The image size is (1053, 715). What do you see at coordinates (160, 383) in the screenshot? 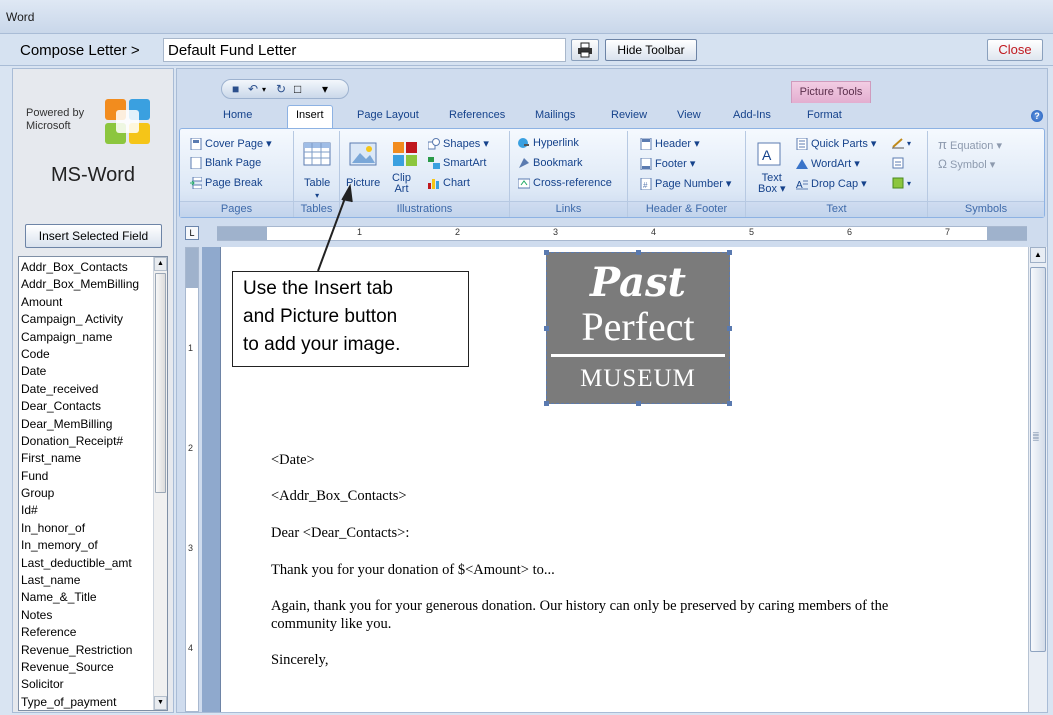
I see `scroll-thumb` at bounding box center [160, 383].